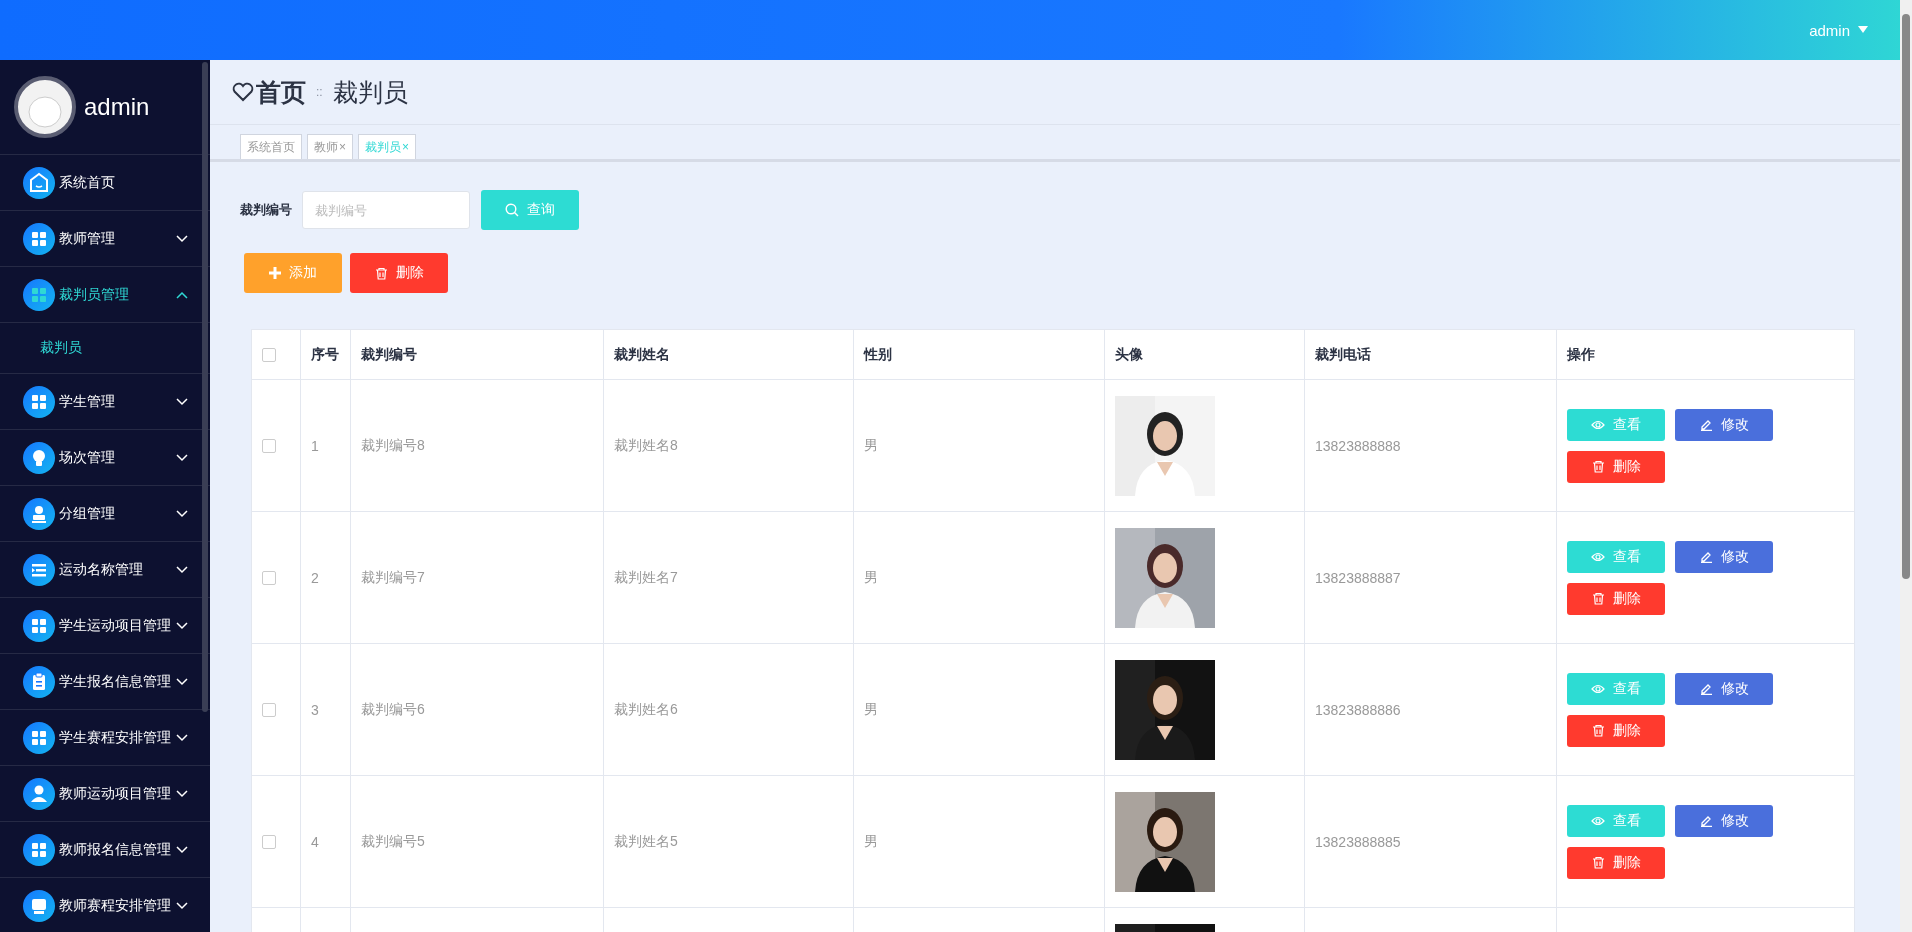 The height and width of the screenshot is (932, 1912). What do you see at coordinates (39, 182) in the screenshot?
I see `home-icon` at bounding box center [39, 182].